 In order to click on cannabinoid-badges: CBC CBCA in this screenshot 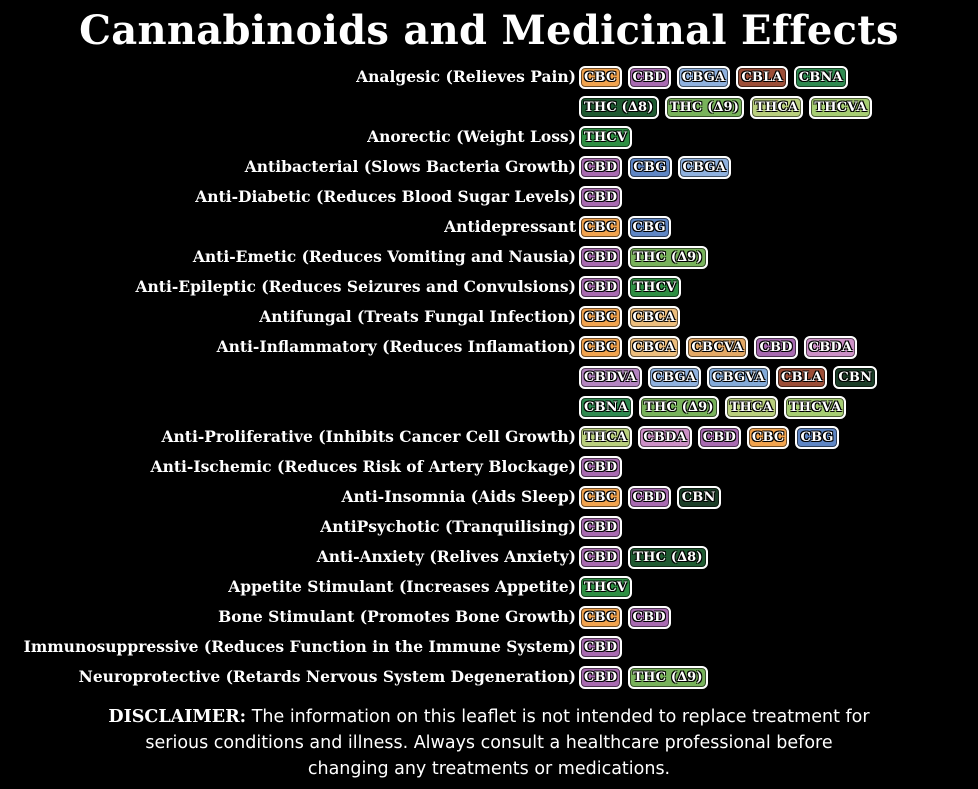, I will do `click(630, 317)`.